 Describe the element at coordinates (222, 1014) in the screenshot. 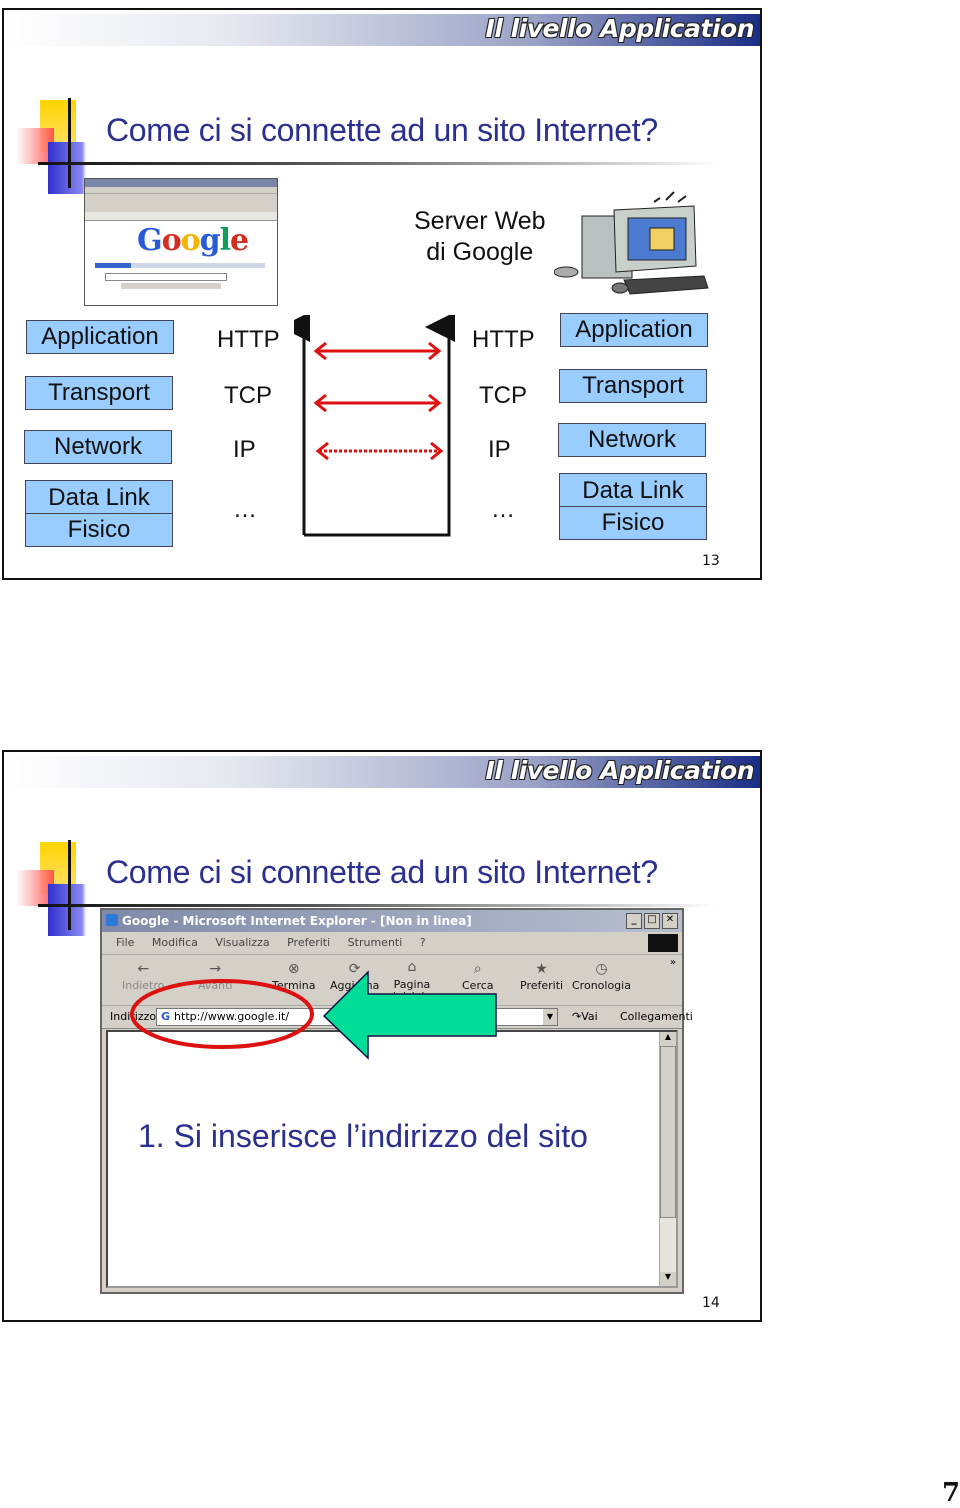

I see `highlight-ellipse` at that location.